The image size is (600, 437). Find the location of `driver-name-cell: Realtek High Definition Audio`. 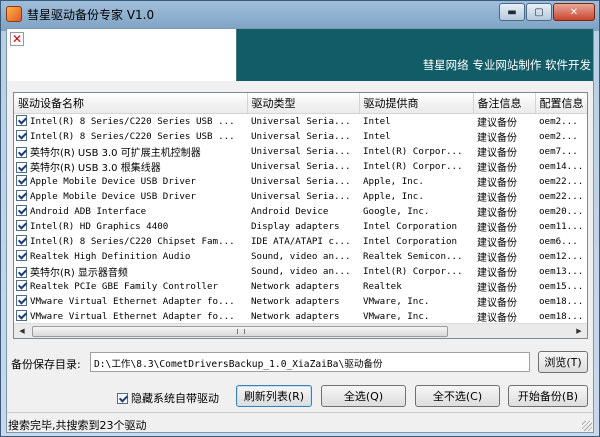

driver-name-cell: Realtek High Definition Audio is located at coordinates (130, 256).